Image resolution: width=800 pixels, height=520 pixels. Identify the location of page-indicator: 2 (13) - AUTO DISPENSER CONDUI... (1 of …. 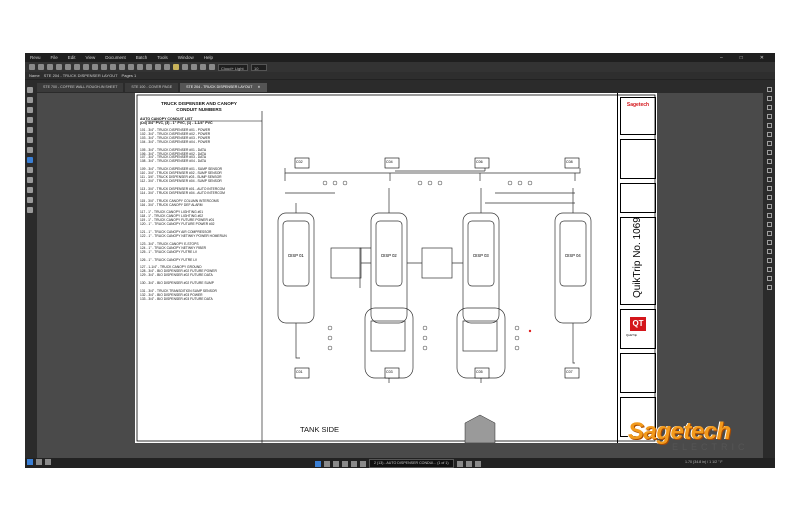
(411, 463).